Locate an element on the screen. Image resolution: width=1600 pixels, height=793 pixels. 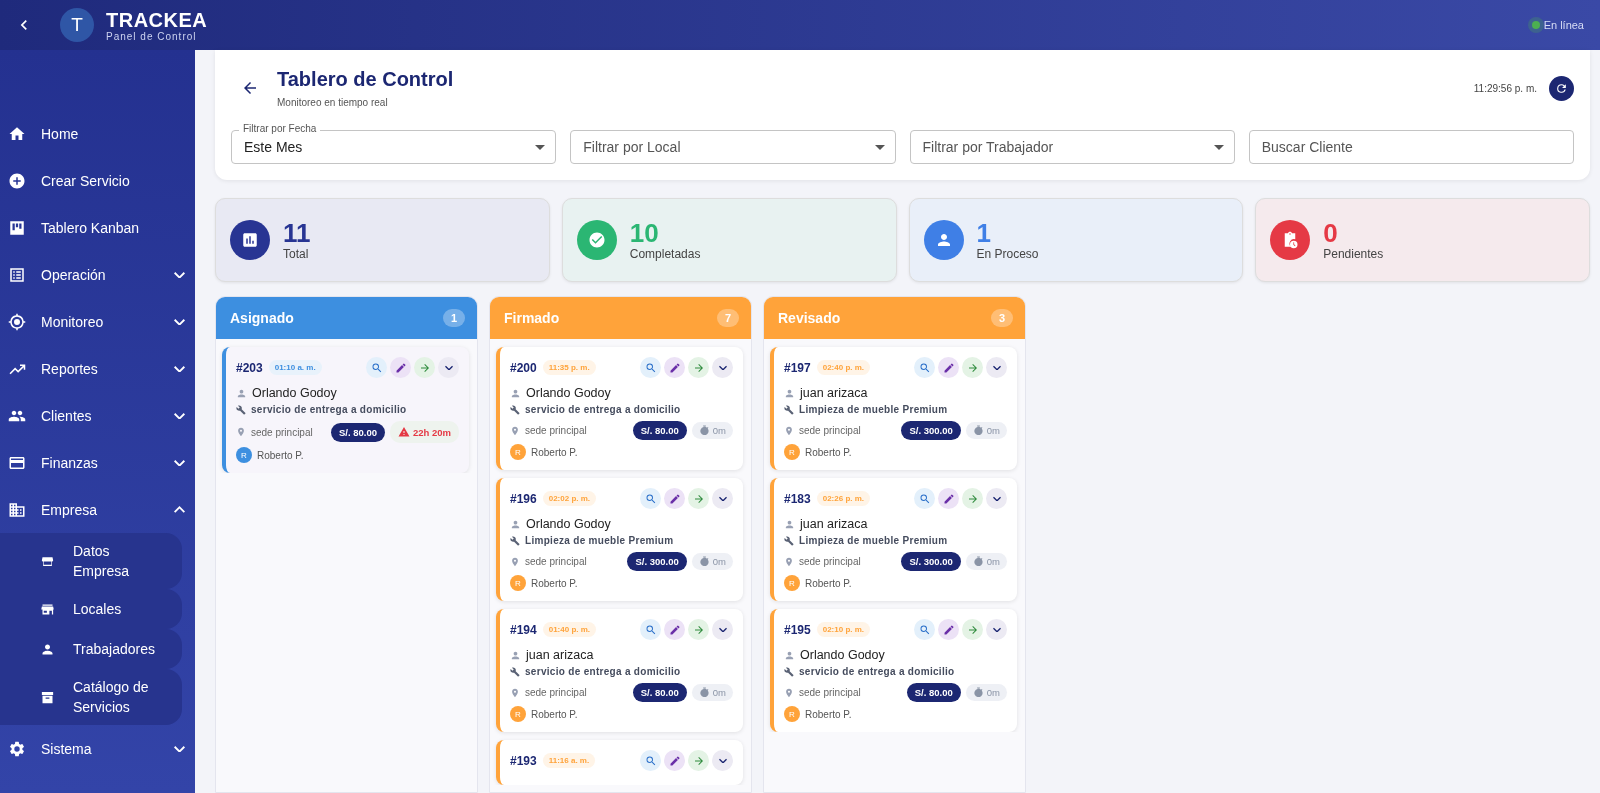
sidebar-item: Home is located at coordinates (97, 133).